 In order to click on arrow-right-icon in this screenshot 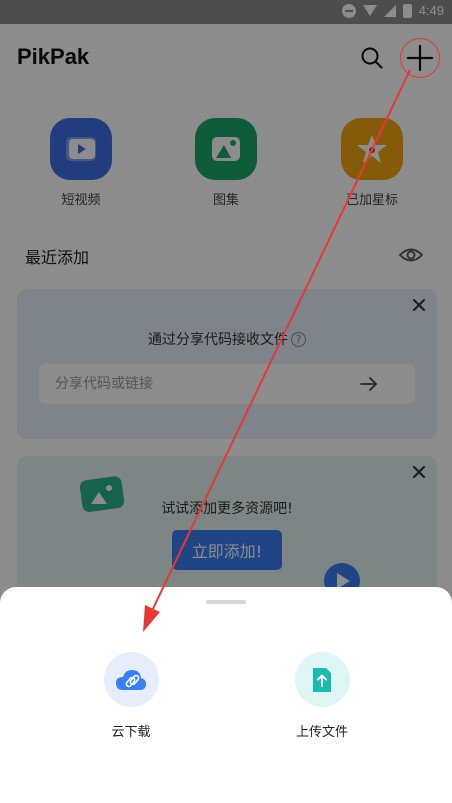, I will do `click(369, 384)`.